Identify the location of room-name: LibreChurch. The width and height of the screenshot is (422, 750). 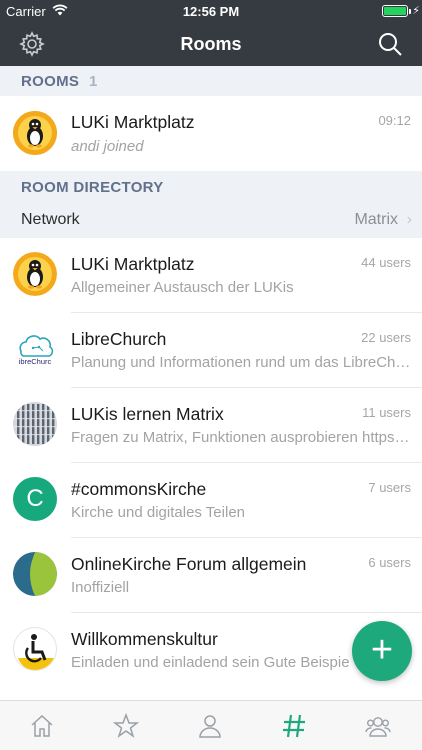
(119, 339).